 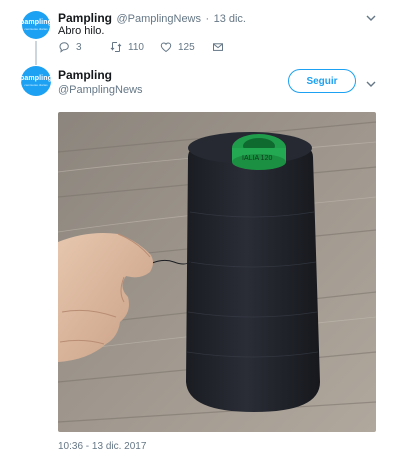 What do you see at coordinates (64, 47) in the screenshot?
I see `reply-icon` at bounding box center [64, 47].